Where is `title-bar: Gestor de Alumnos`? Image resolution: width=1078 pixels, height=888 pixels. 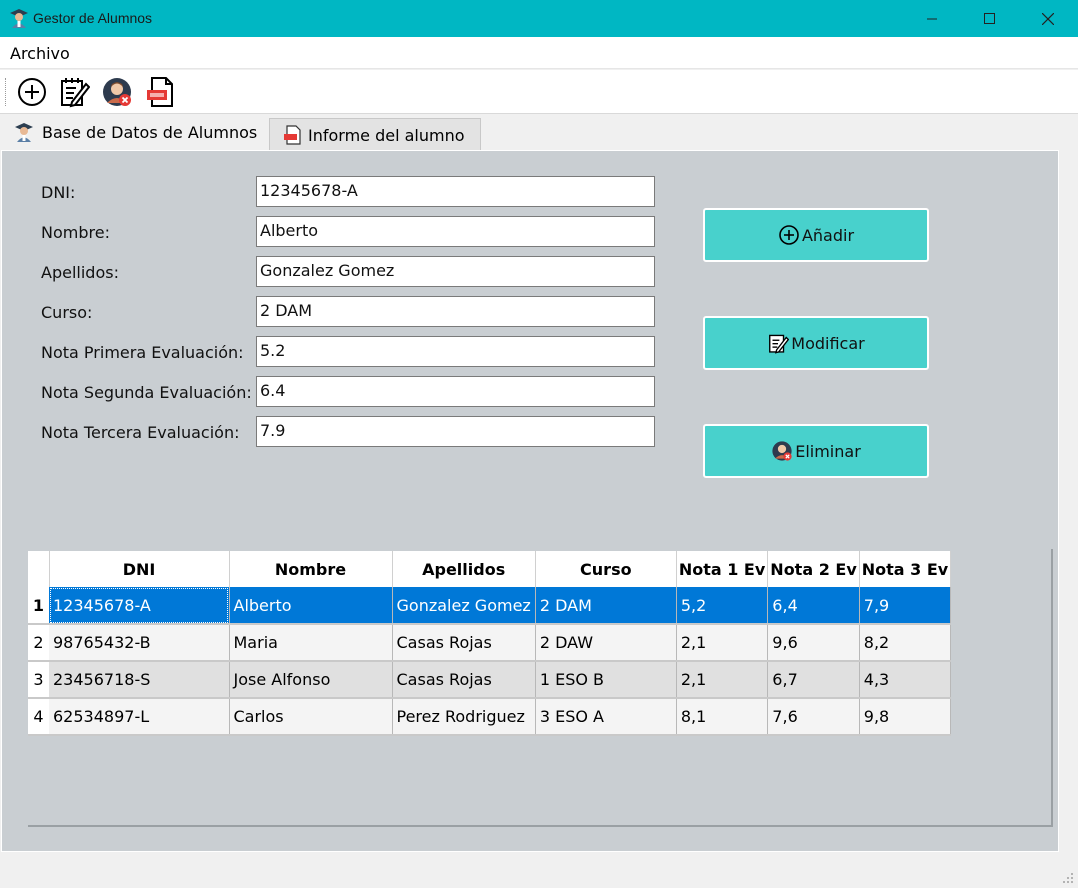
title-bar: Gestor de Alumnos is located at coordinates (539, 18).